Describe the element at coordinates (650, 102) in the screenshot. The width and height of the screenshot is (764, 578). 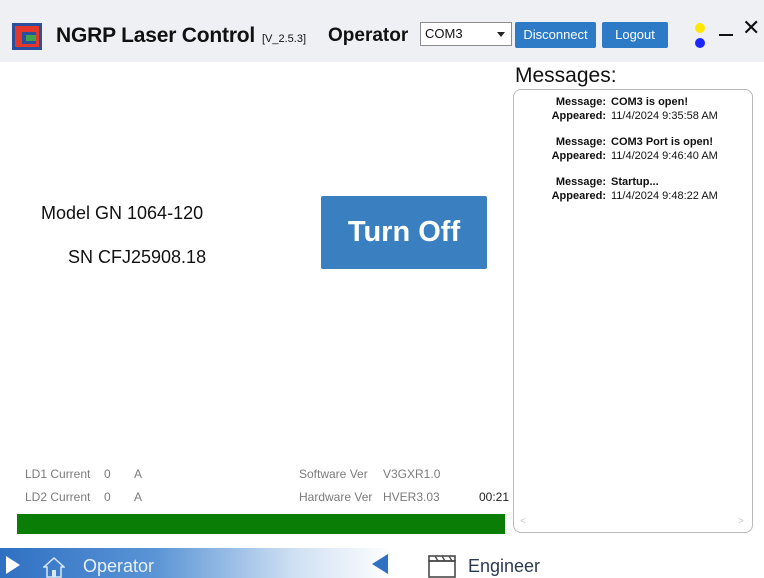
I see `message-text: COM3 is open!` at that location.